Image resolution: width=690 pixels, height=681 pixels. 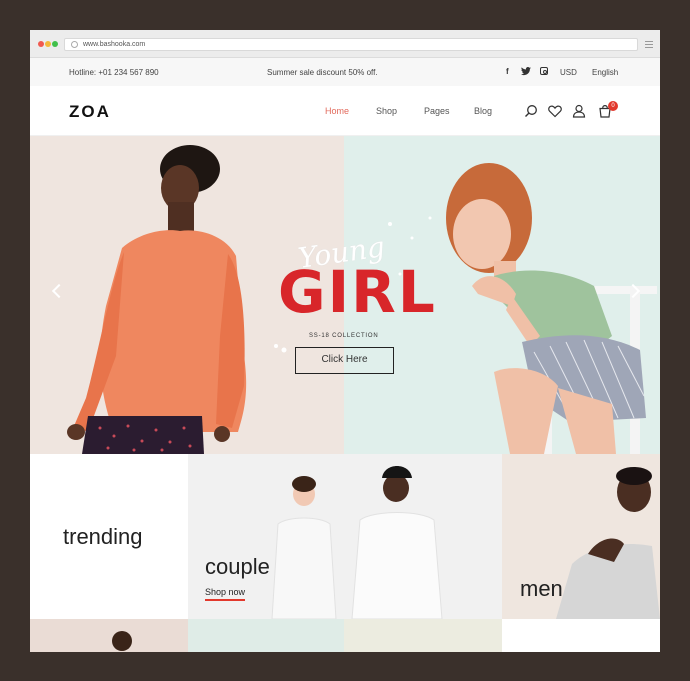 What do you see at coordinates (581, 536) in the screenshot?
I see `category-men-tile: men` at bounding box center [581, 536].